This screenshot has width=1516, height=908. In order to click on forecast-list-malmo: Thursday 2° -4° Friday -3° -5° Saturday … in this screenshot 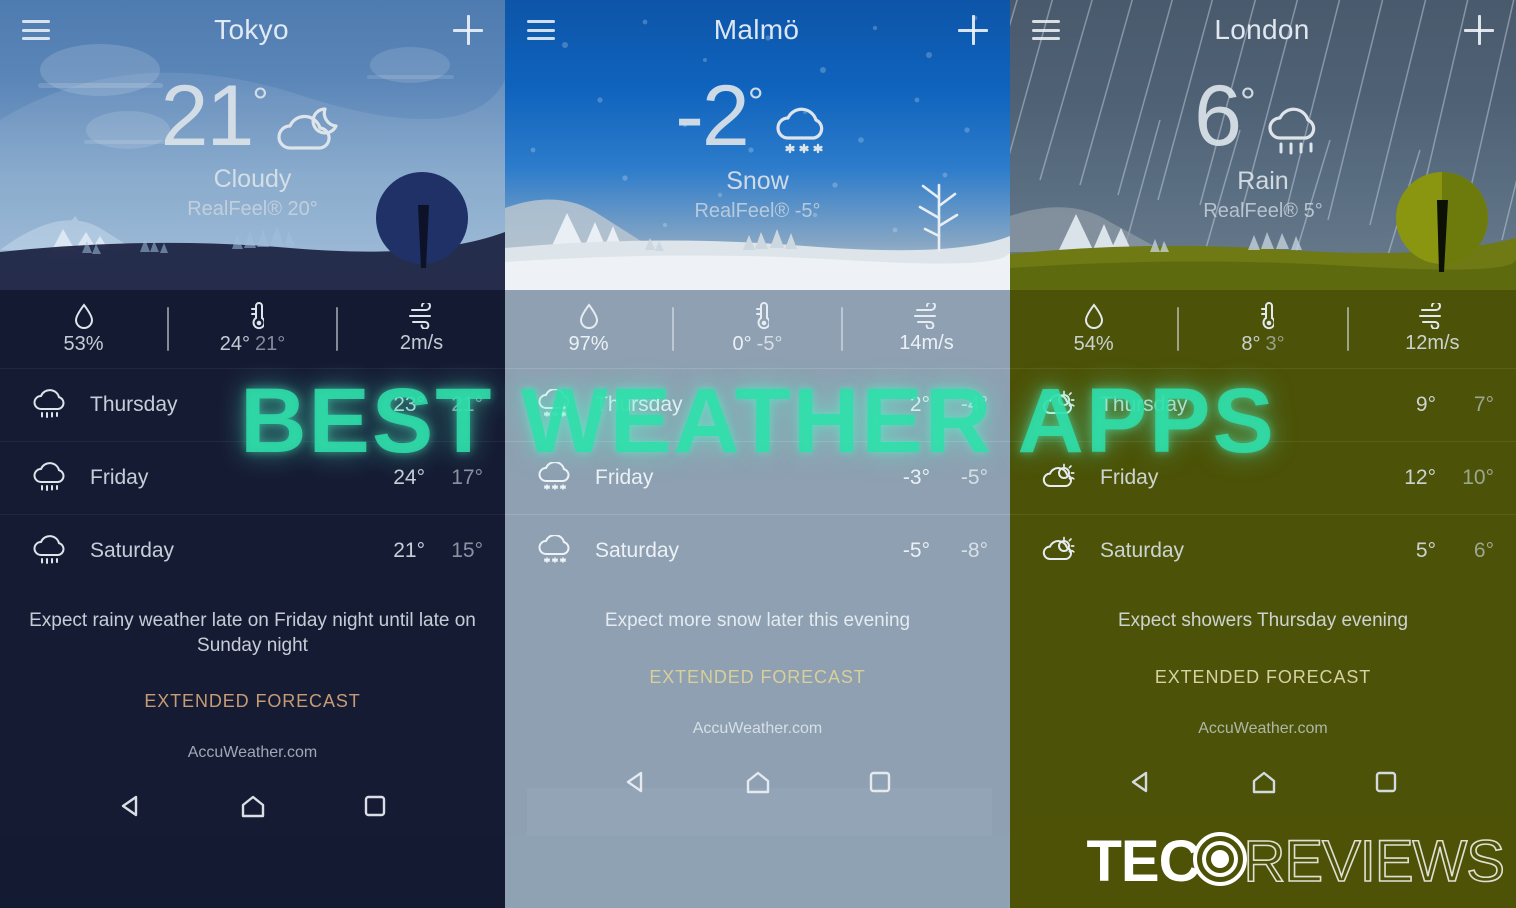, I will do `click(757, 477)`.